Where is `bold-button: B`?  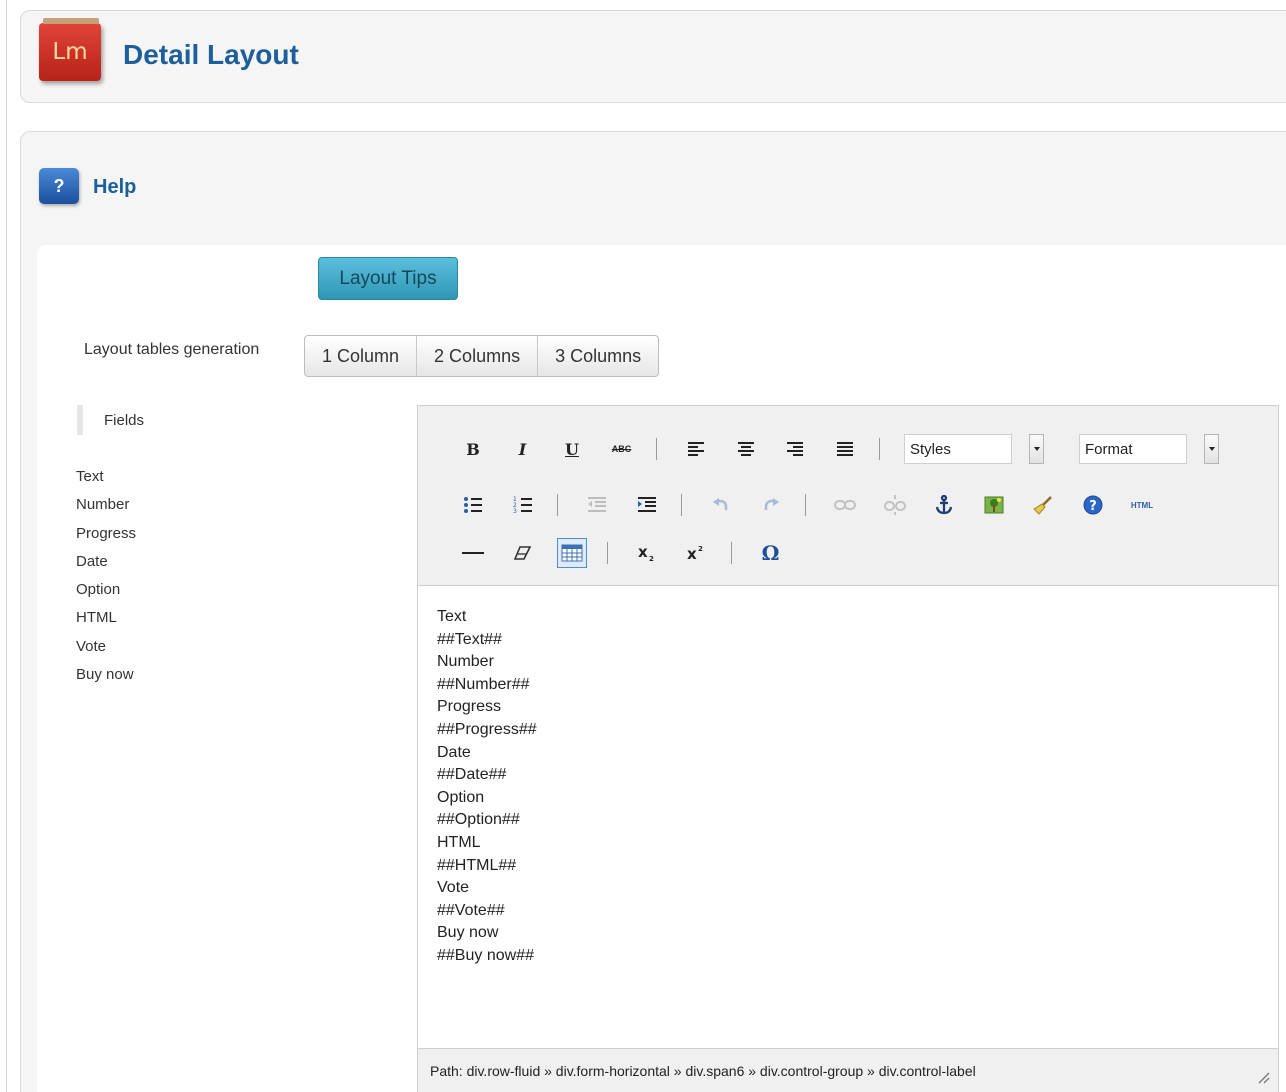 bold-button: B is located at coordinates (473, 449).